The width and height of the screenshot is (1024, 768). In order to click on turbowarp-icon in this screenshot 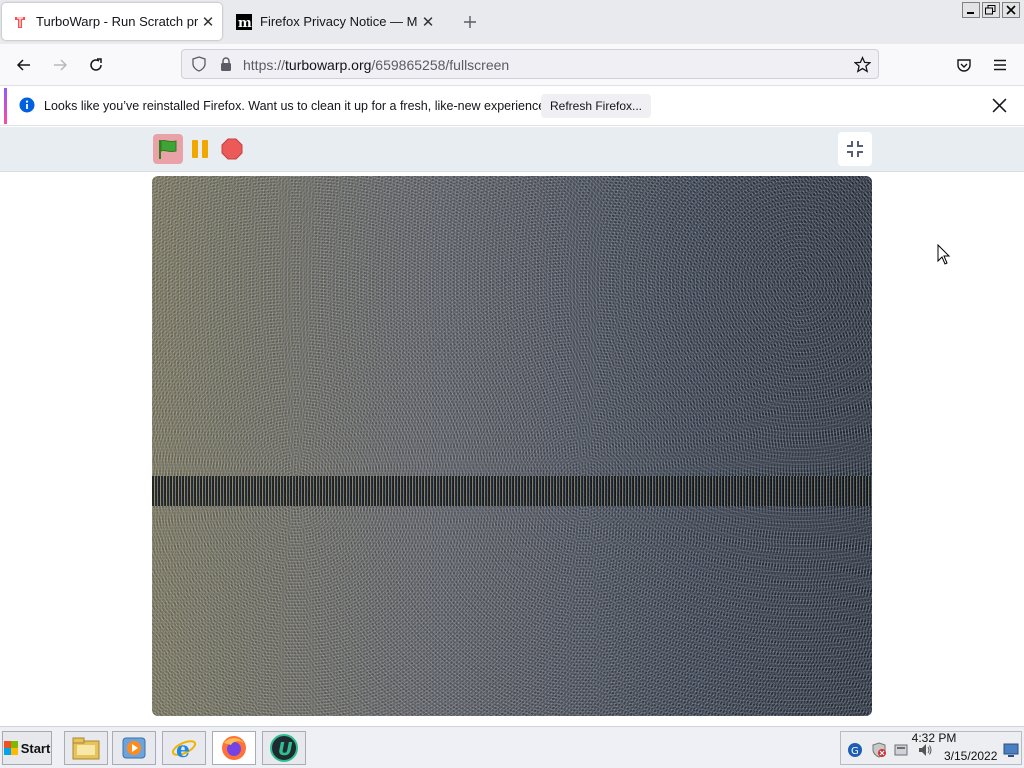, I will do `click(20, 22)`.